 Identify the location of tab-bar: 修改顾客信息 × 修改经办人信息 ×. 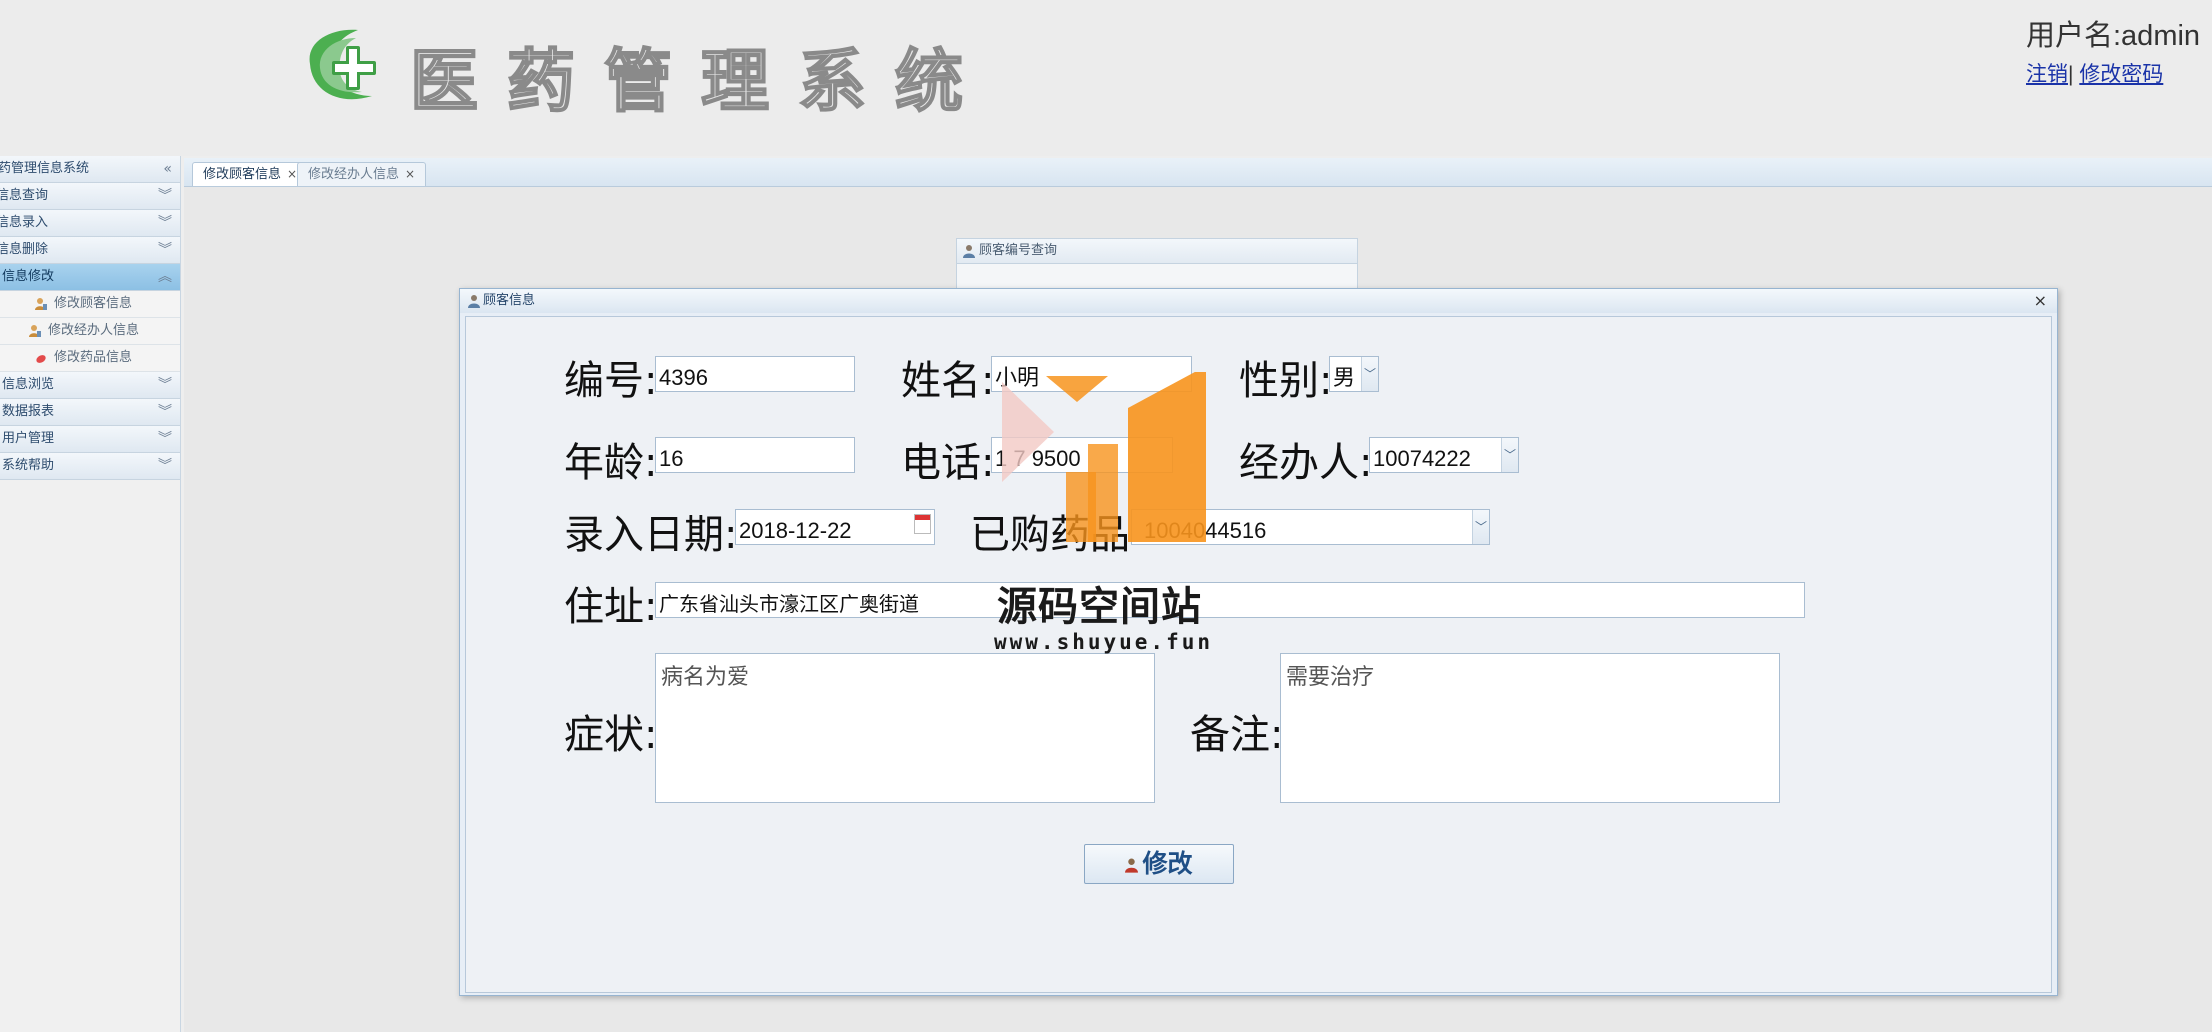
(1198, 172).